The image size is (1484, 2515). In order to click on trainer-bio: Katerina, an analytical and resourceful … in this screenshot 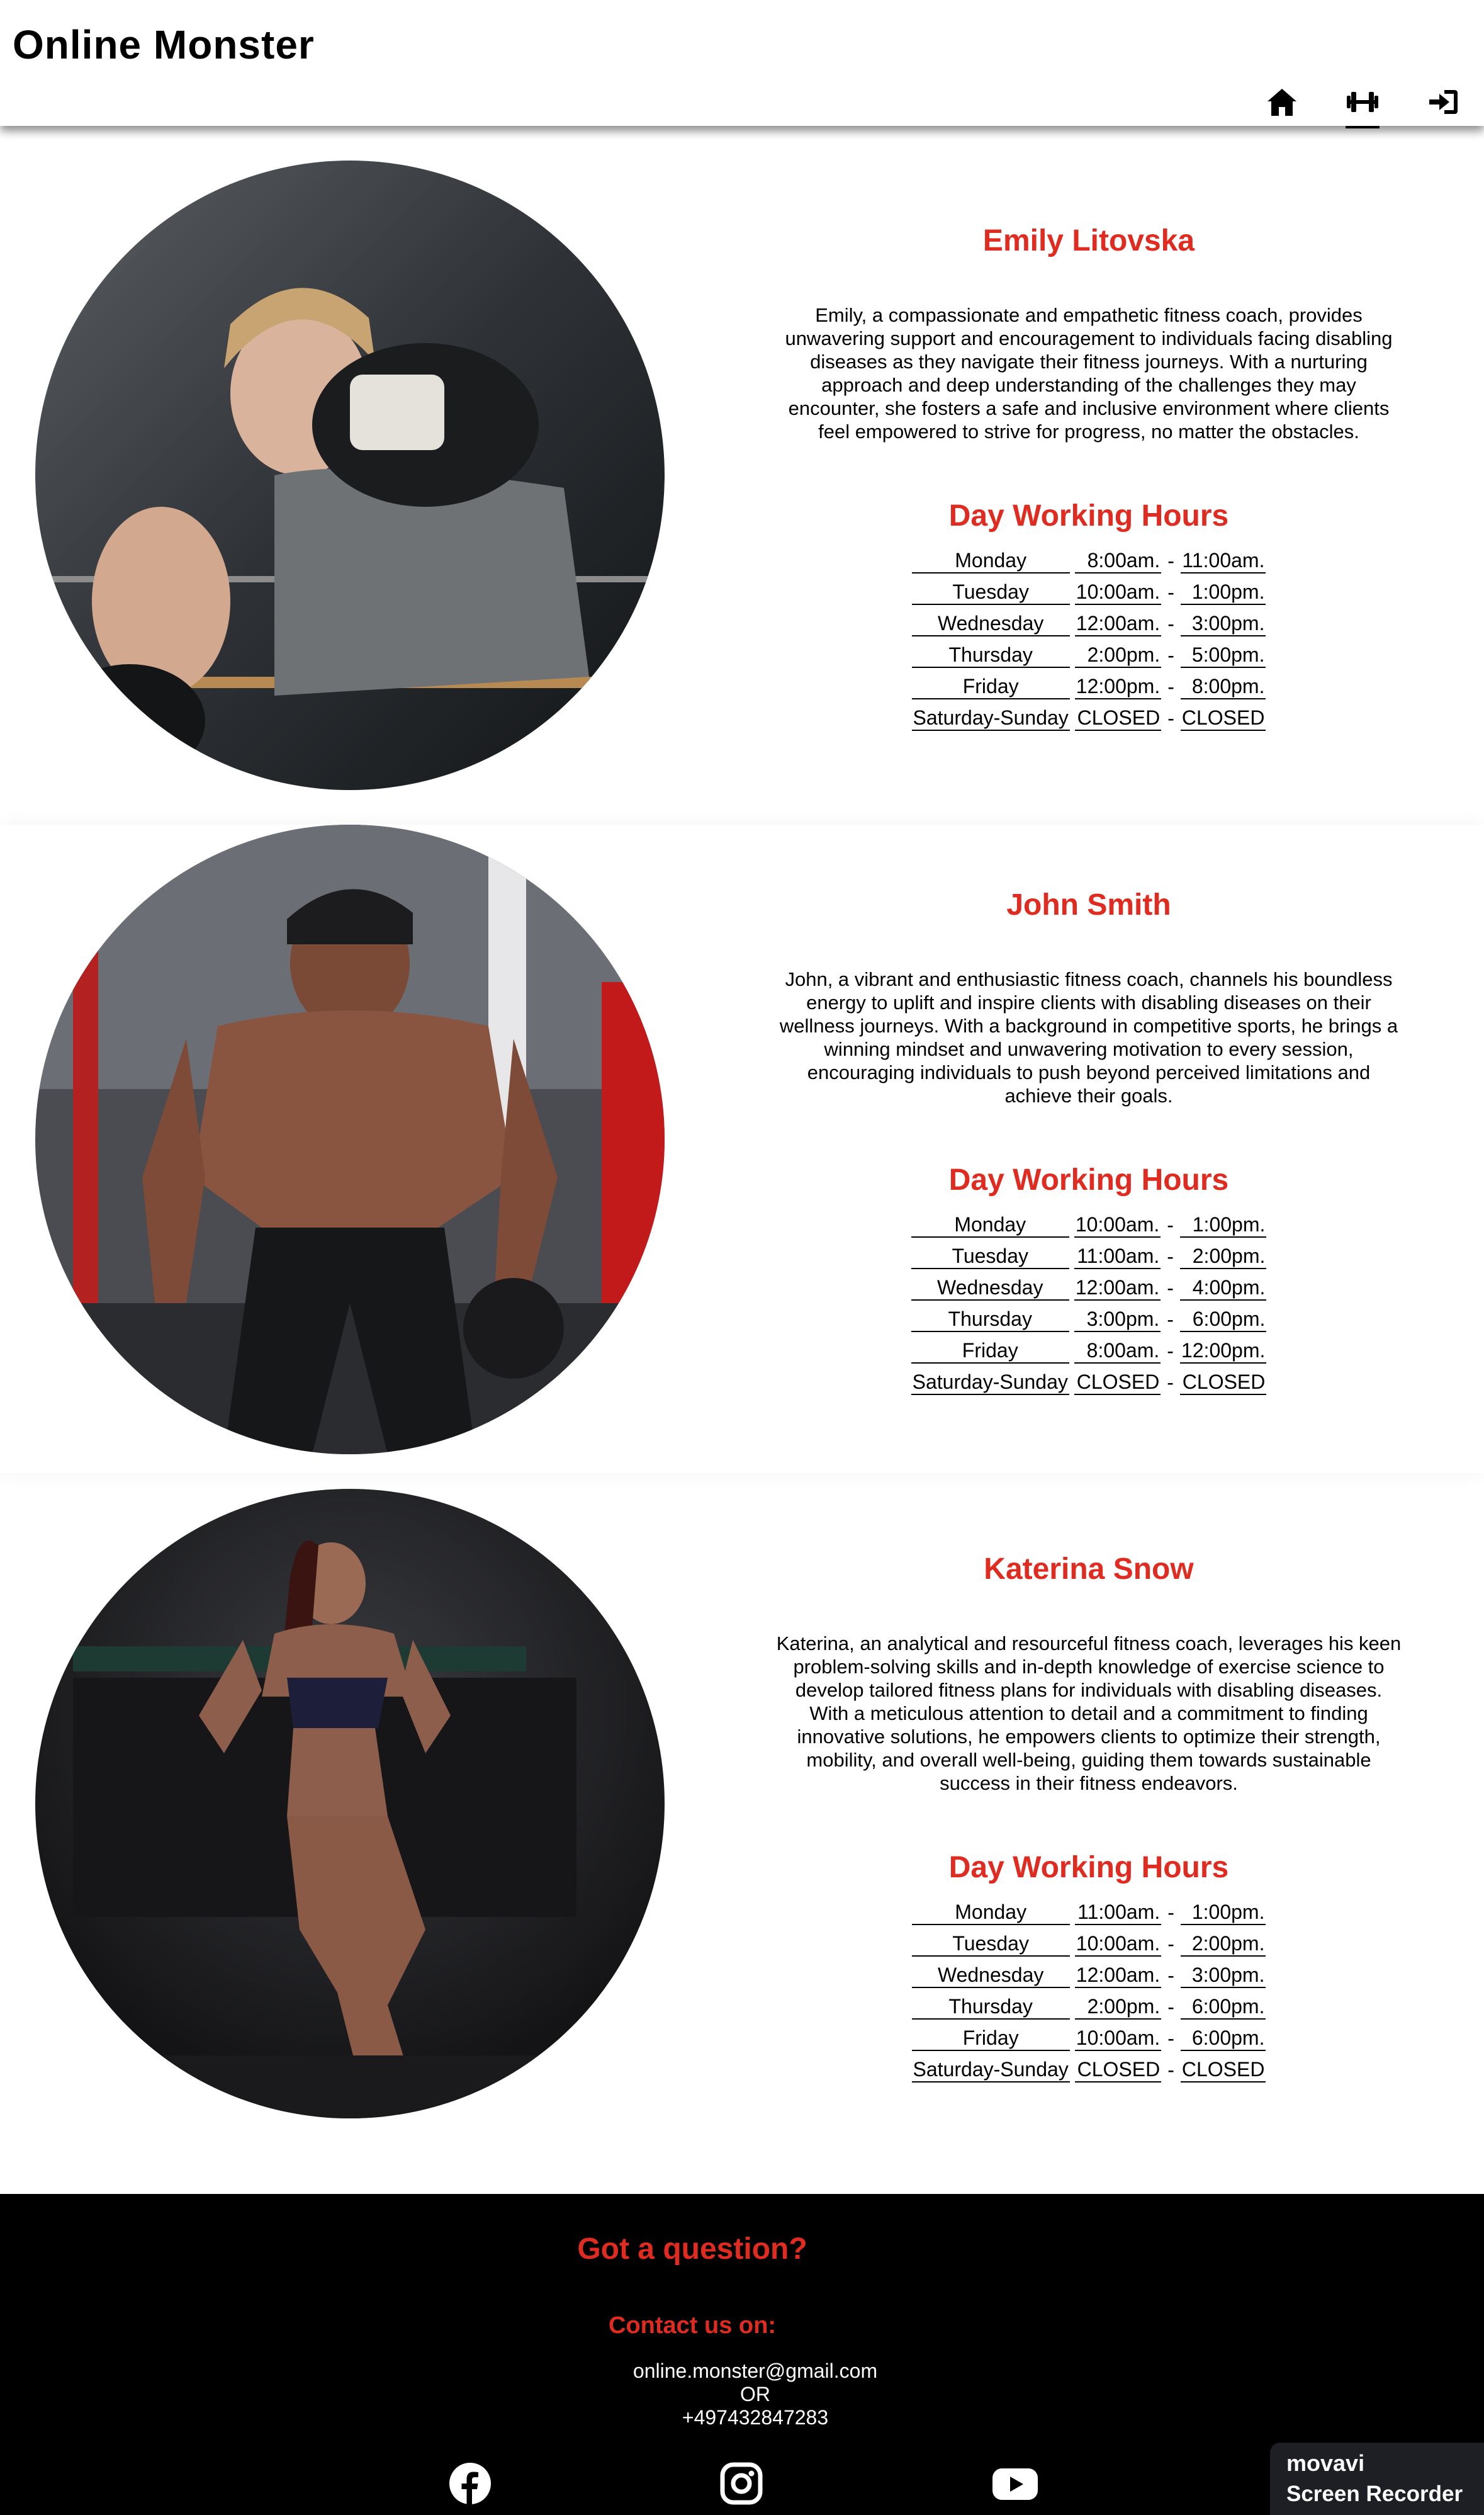, I will do `click(1089, 1713)`.